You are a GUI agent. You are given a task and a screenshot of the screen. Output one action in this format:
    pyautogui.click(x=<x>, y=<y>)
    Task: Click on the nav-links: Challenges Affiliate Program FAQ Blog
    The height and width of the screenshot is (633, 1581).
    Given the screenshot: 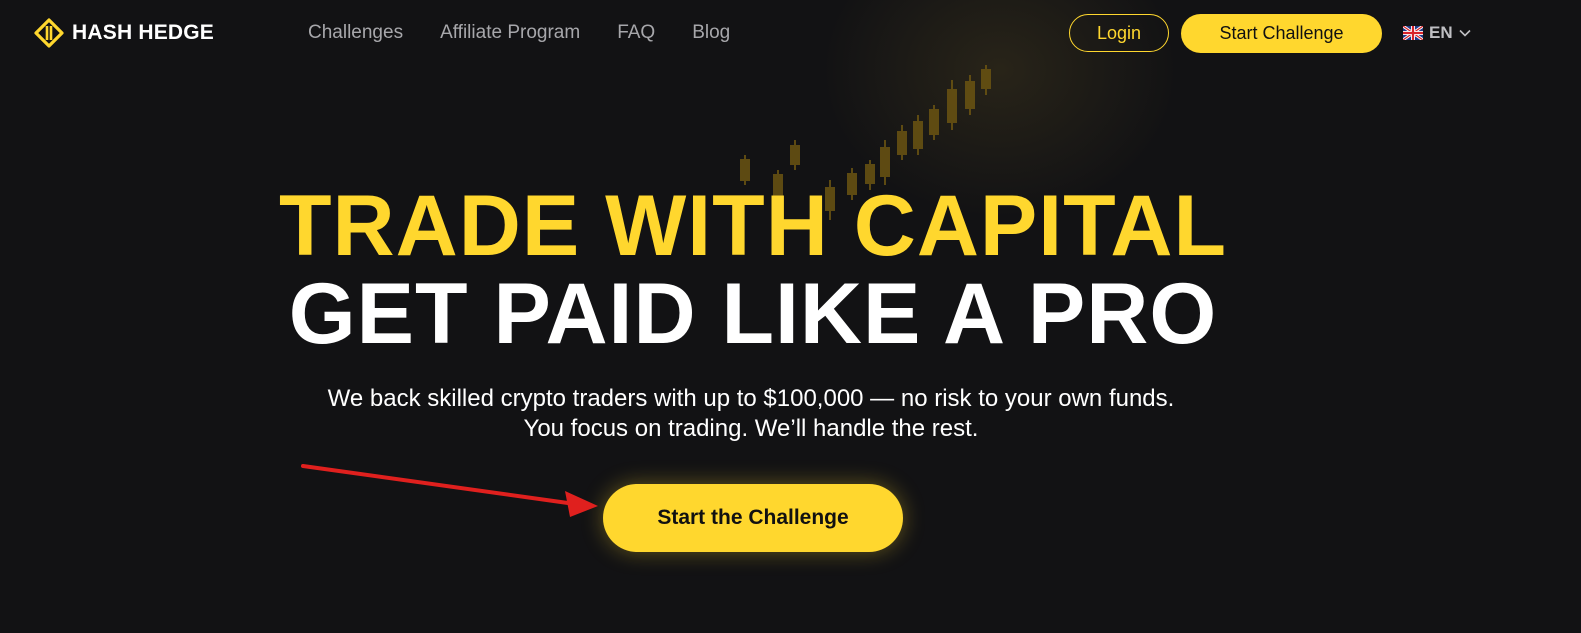 What is the action you would take?
    pyautogui.click(x=519, y=33)
    